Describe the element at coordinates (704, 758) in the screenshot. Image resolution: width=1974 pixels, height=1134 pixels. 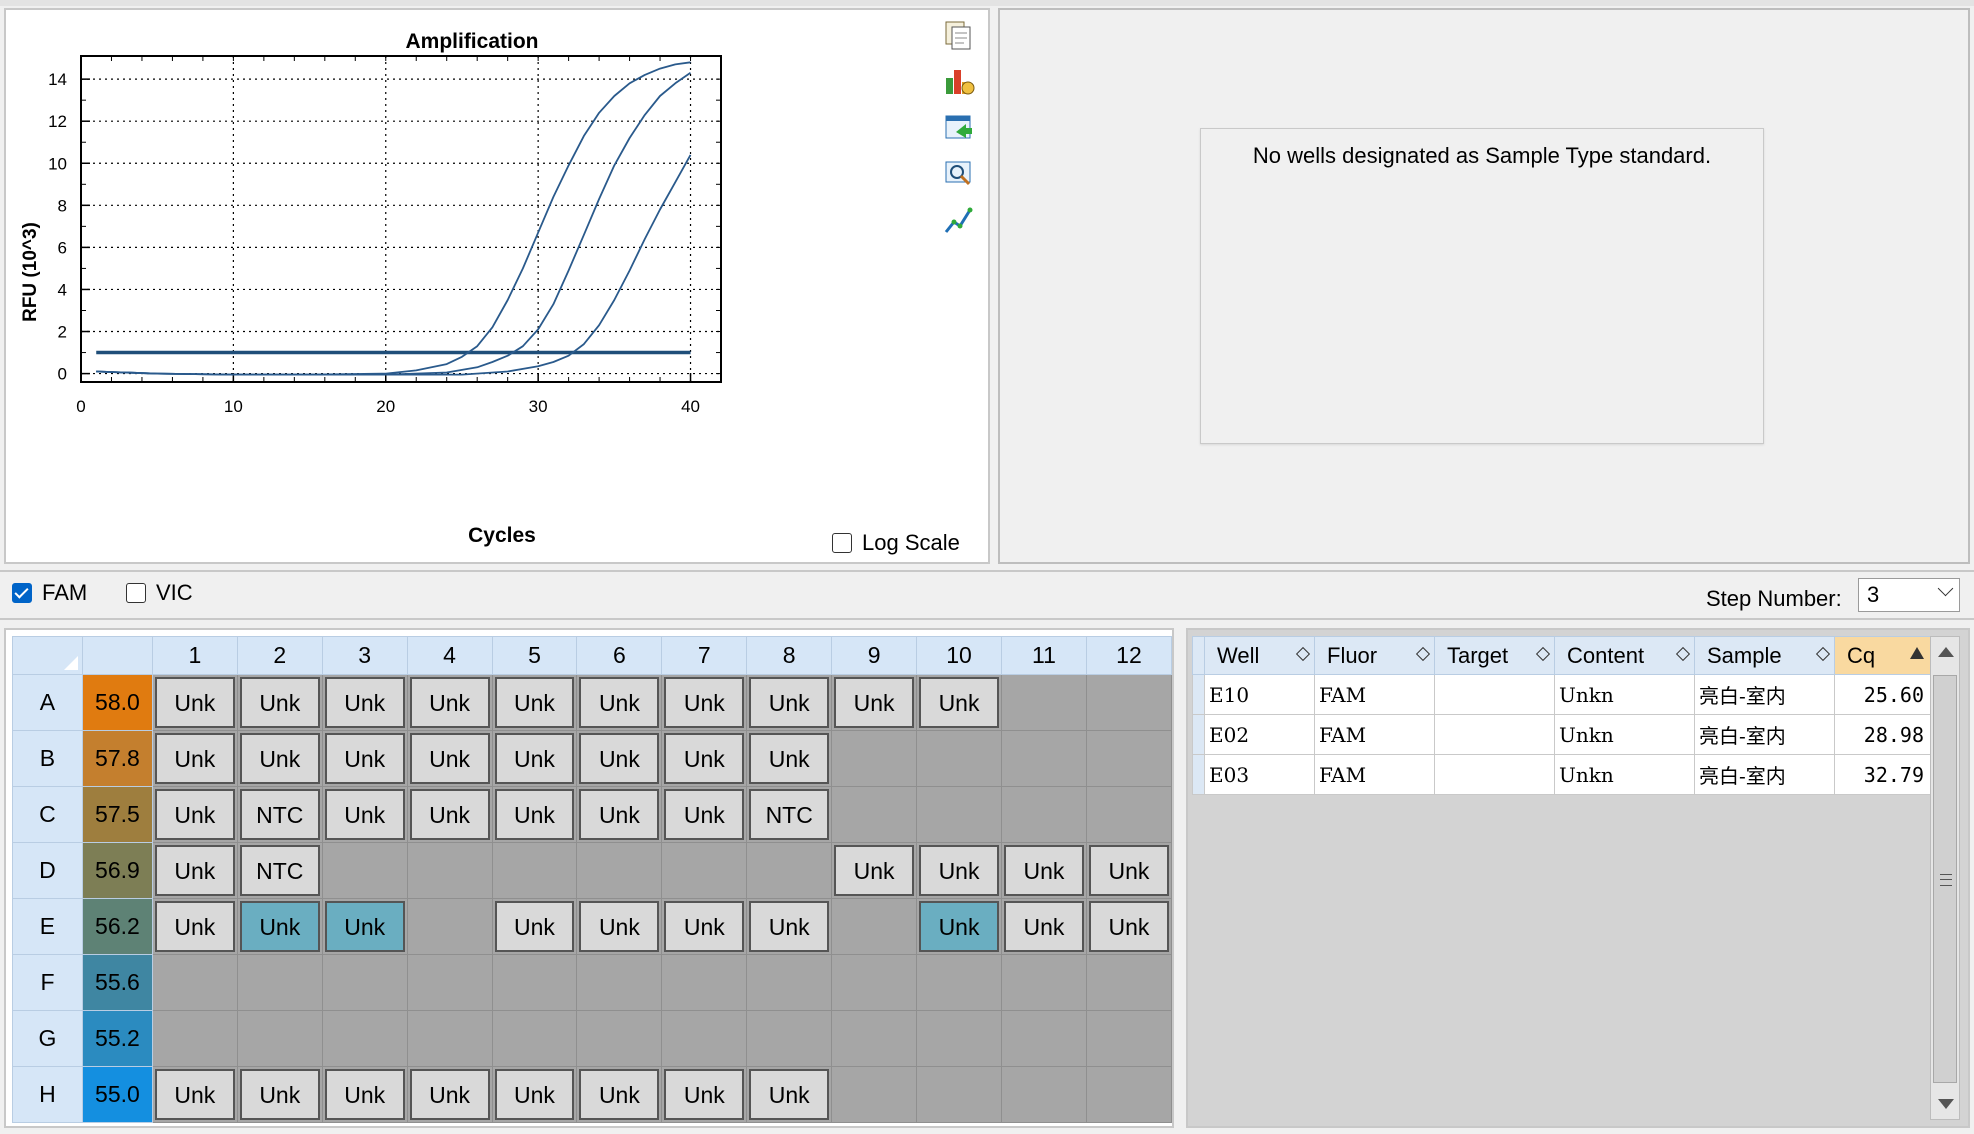
I see `well-b7: Unk` at that location.